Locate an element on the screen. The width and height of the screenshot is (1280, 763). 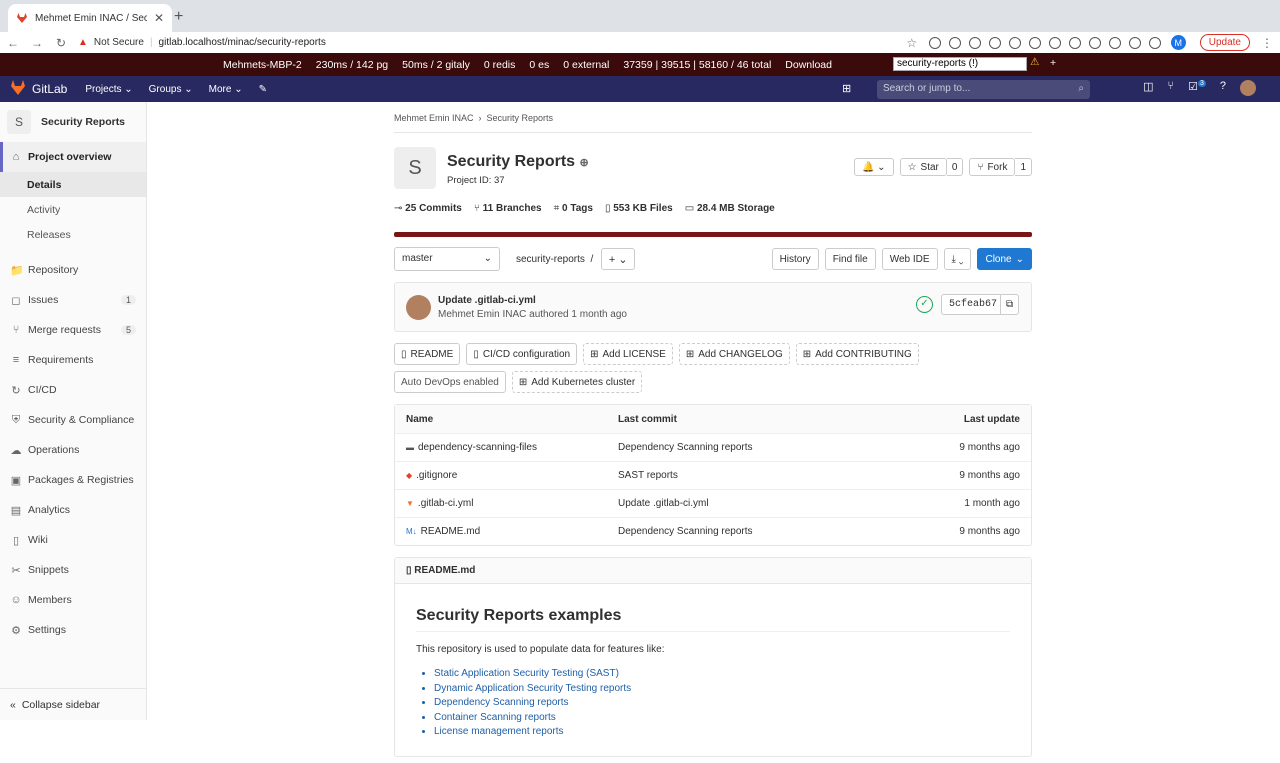
quick-link-add-contributing: ⊞ Add CONTRIBUTING is located at coordinates (857, 354).